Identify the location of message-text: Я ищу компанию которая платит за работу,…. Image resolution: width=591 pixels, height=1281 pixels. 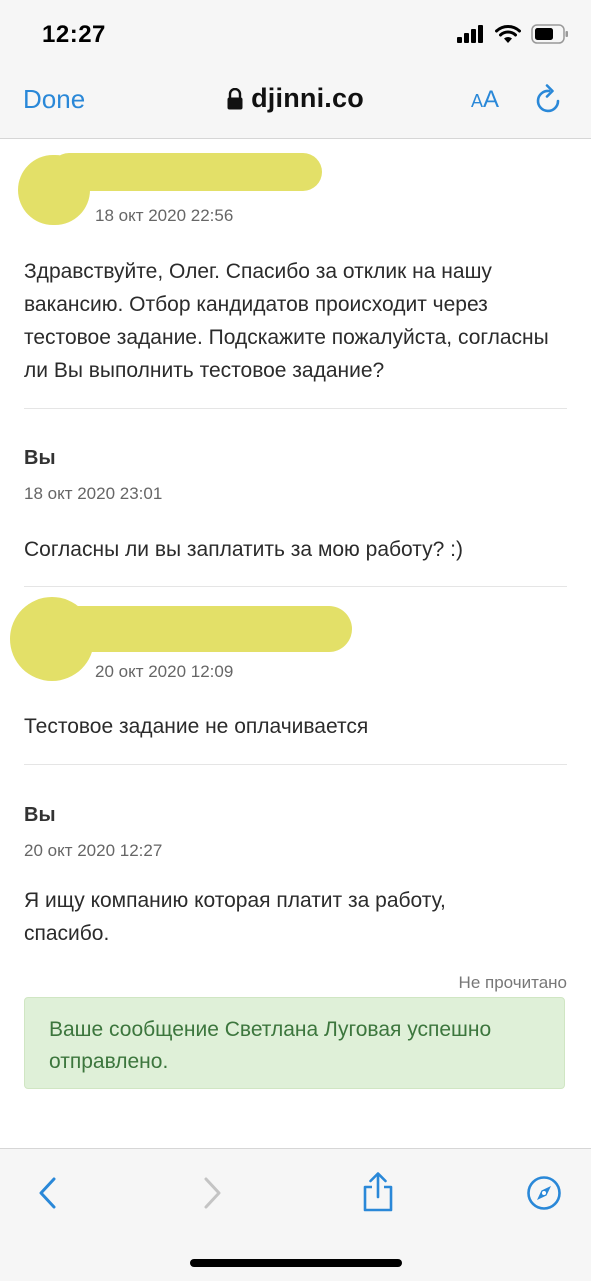
(235, 917).